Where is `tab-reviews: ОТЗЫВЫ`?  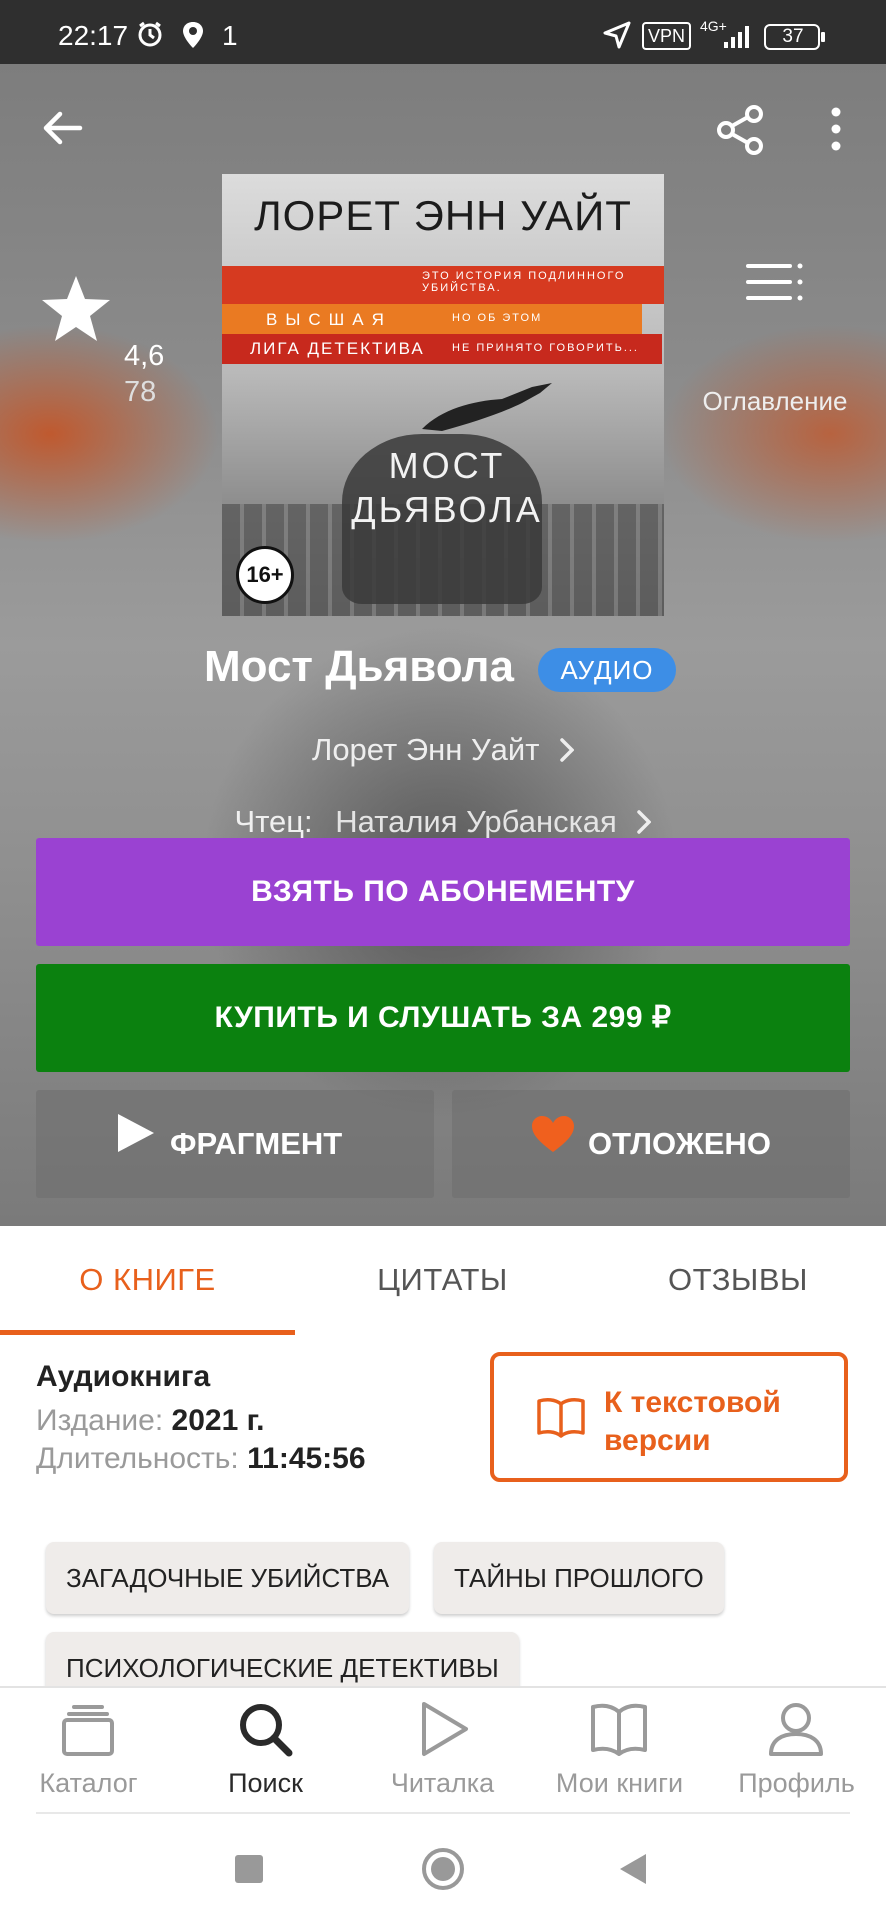 tab-reviews: ОТЗЫВЫ is located at coordinates (738, 1280).